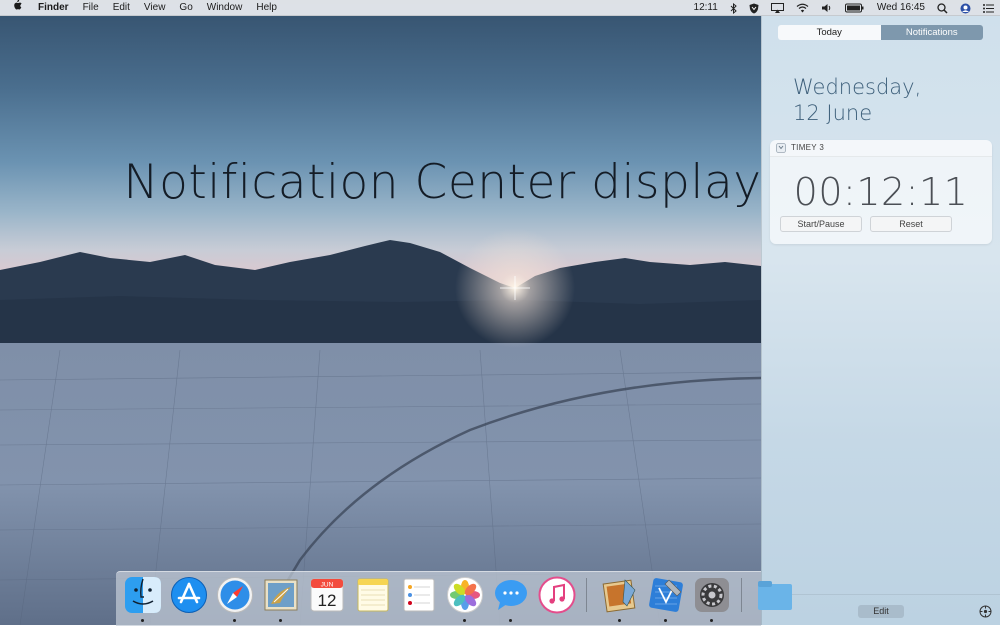 The image size is (1000, 626). Describe the element at coordinates (619, 596) in the screenshot. I see `preview-icon` at that location.